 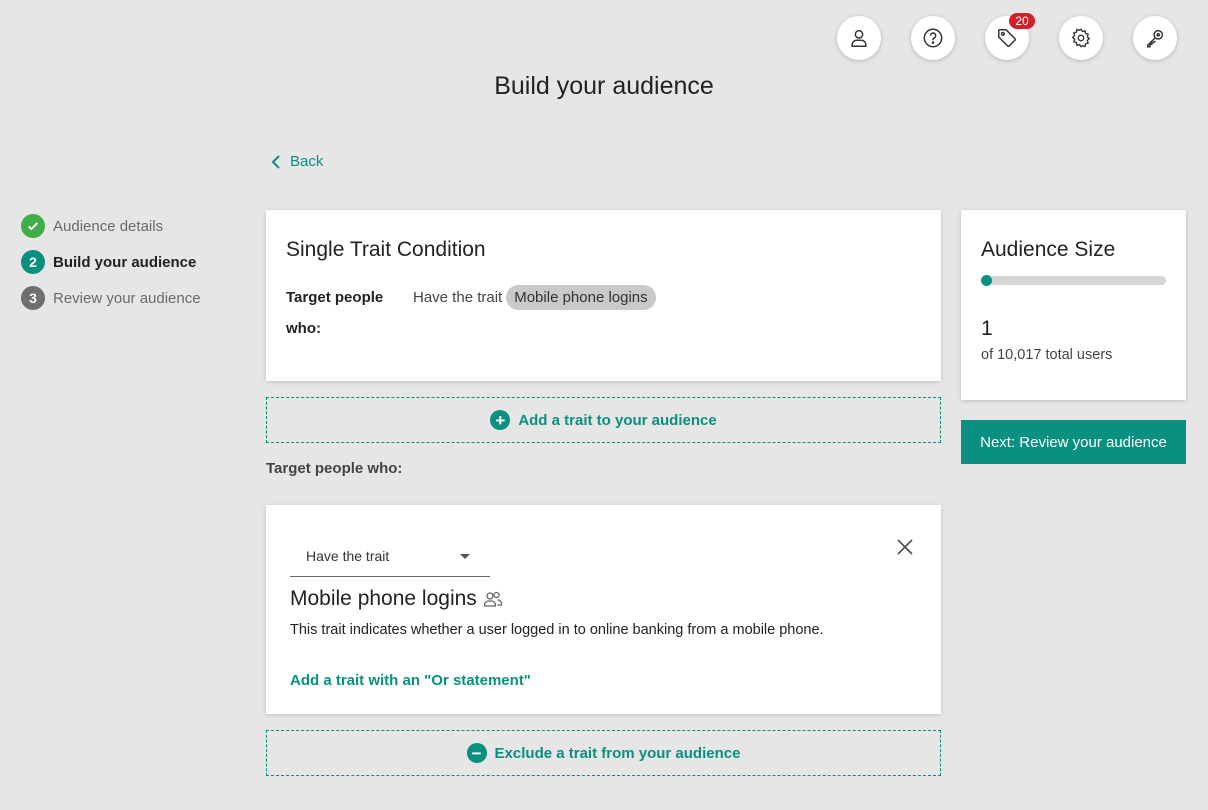 I want to click on user-icon, so click(x=859, y=38).